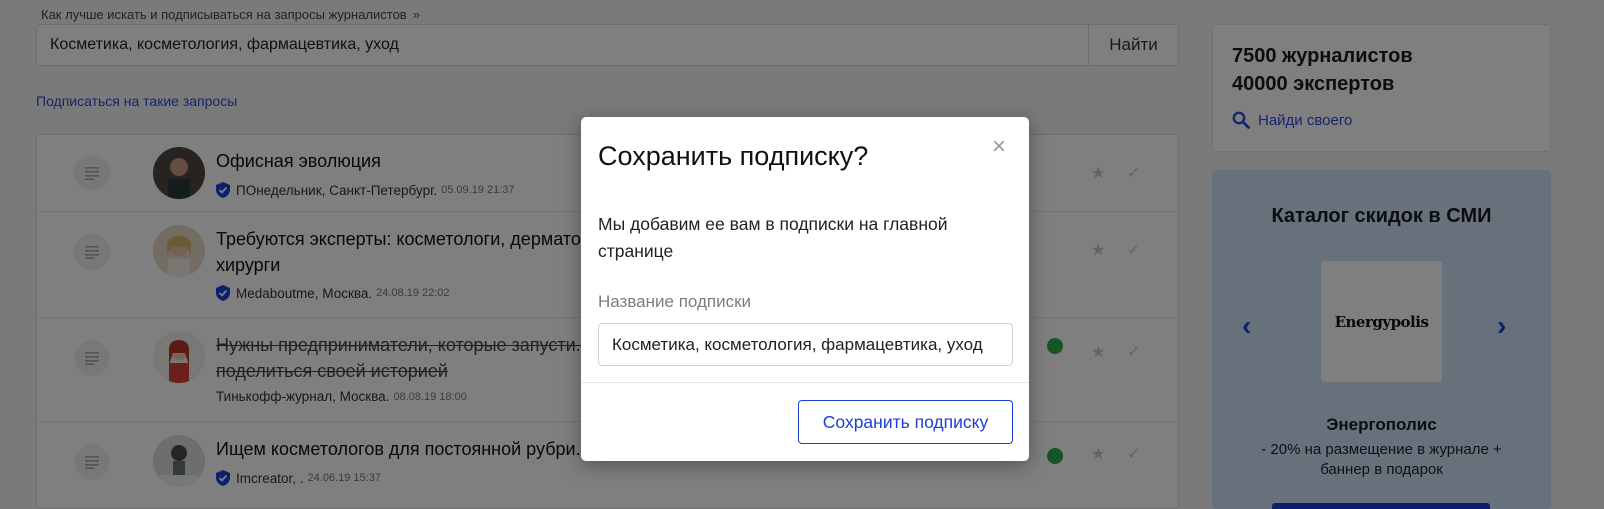  Describe the element at coordinates (805, 344) in the screenshot. I see `subscription-name-input` at that location.